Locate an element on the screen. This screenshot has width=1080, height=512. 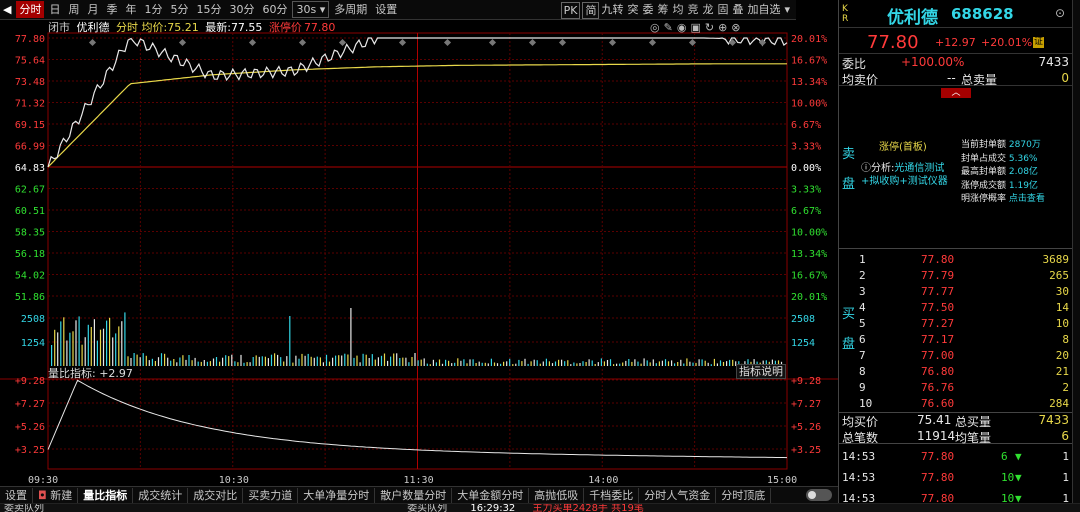
menu-down-icon: ▾ is located at coordinates (787, 10).